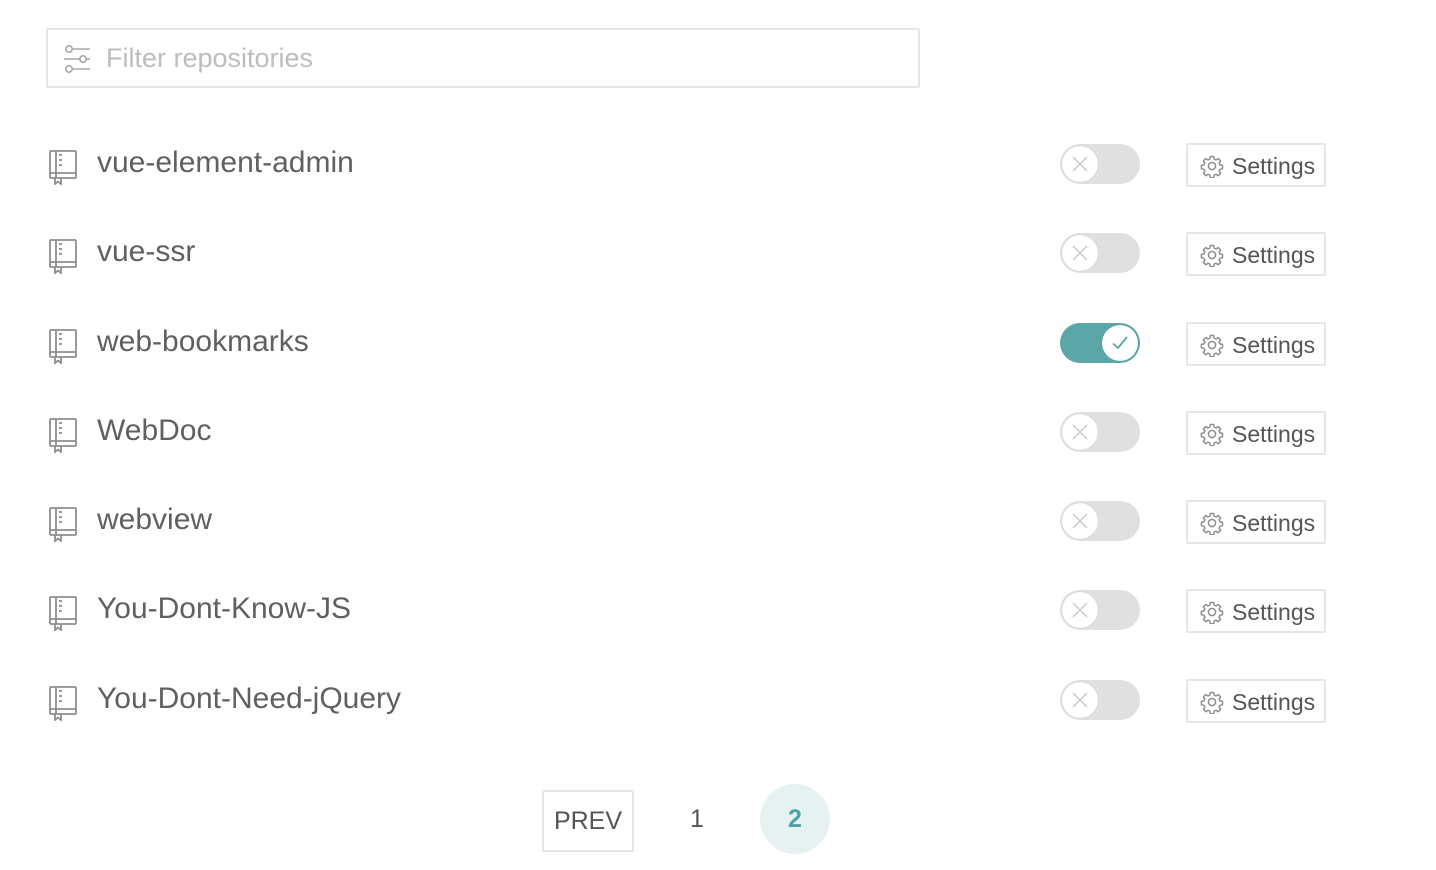 This screenshot has height=870, width=1436. Describe the element at coordinates (146, 252) in the screenshot. I see `repository-name: vue-ssr` at that location.